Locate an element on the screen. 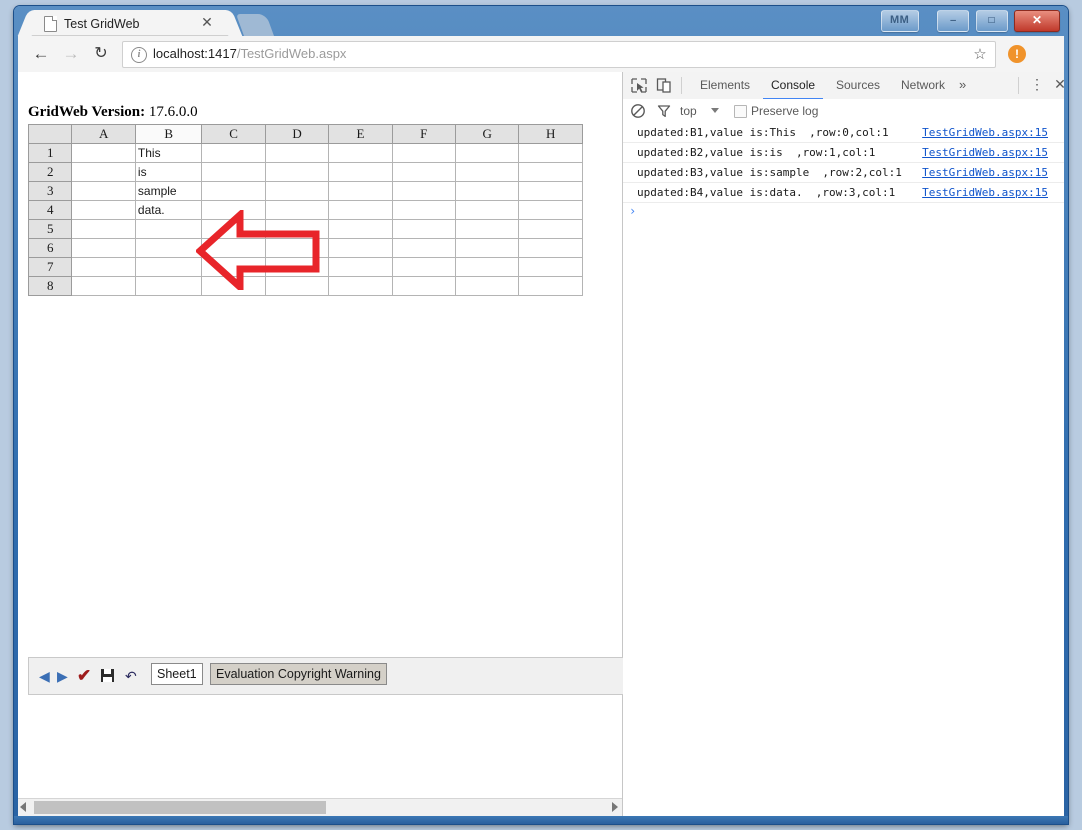 The width and height of the screenshot is (1082, 830). cell-B3: sample is located at coordinates (169, 191).